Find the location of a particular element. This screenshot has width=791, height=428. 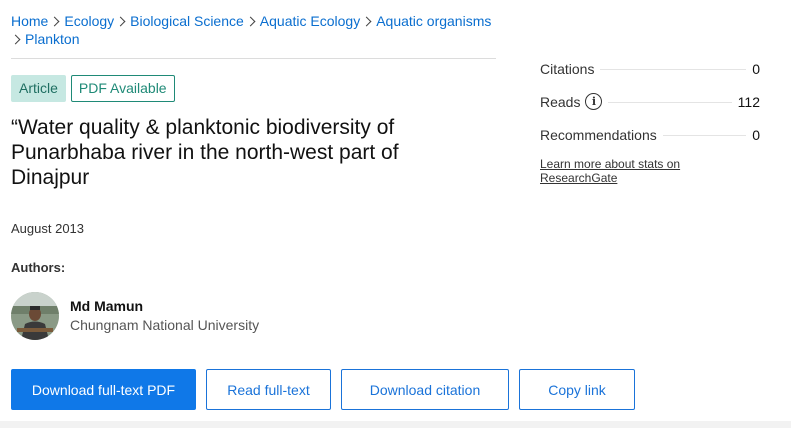

author-affiliation: Chungnam National University is located at coordinates (165, 325).